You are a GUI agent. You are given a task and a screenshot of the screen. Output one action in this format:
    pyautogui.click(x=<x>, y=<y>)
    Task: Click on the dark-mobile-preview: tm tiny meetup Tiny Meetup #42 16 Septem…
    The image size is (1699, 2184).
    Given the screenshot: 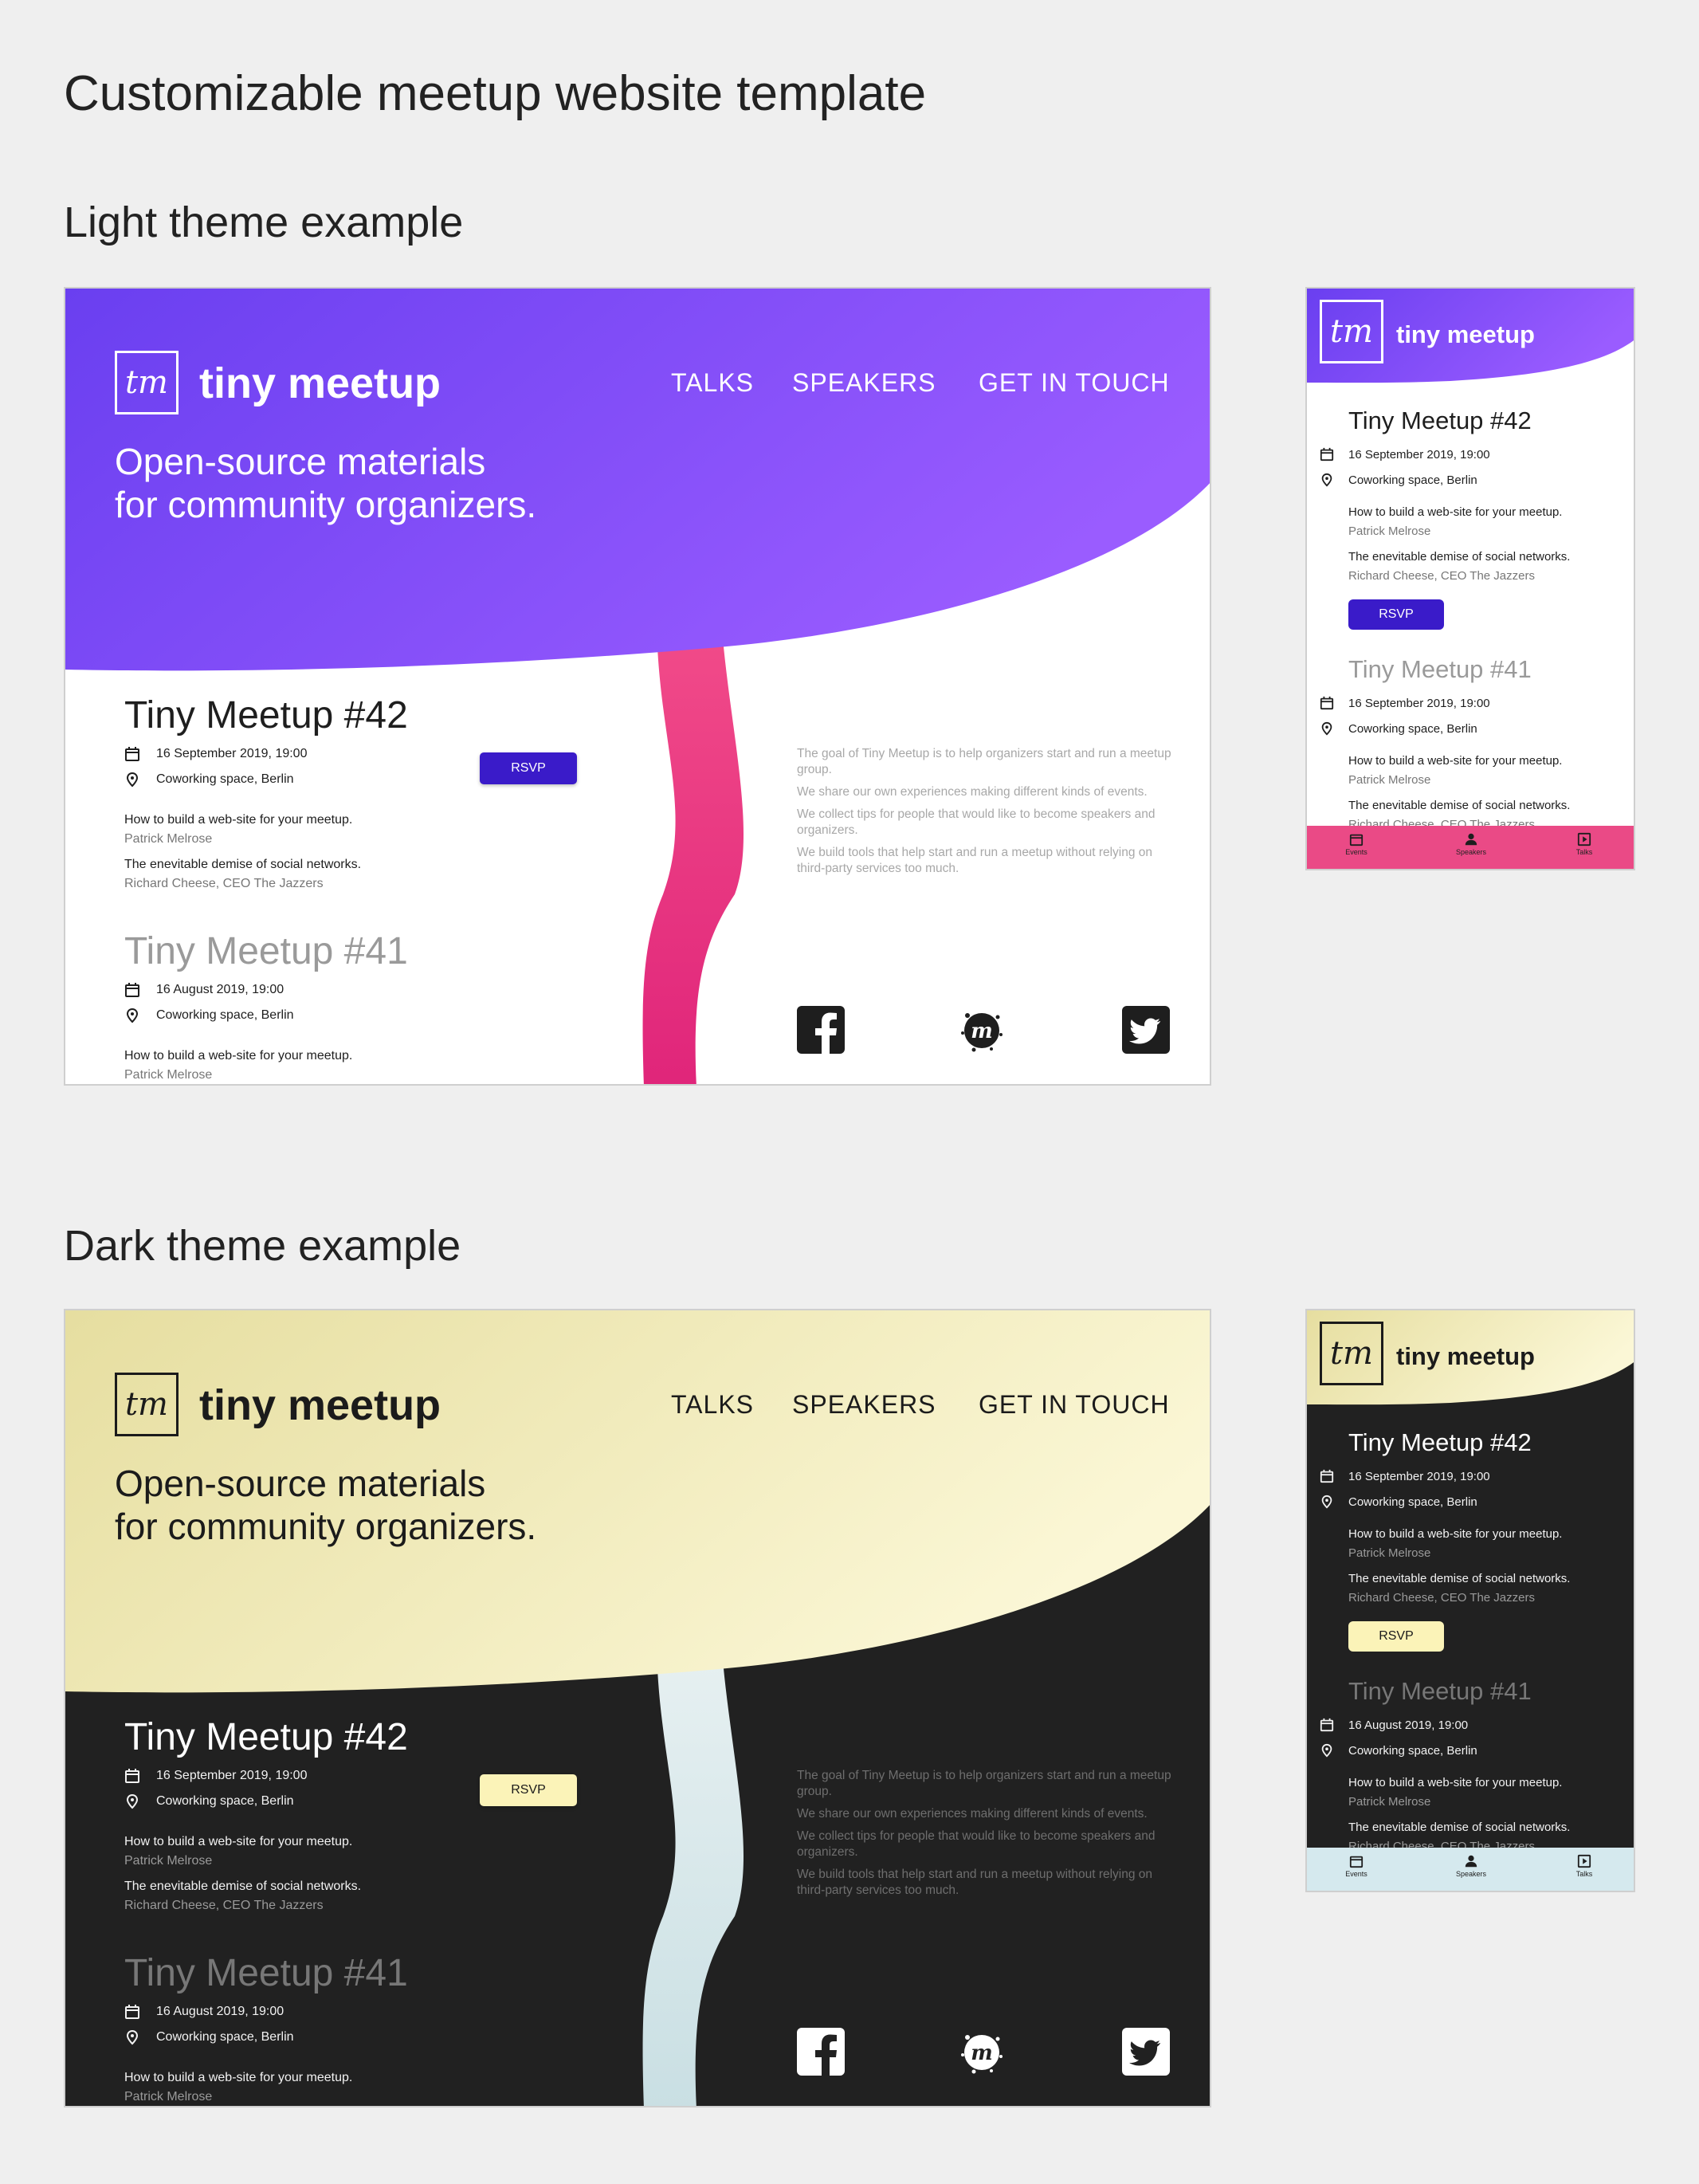 What is the action you would take?
    pyautogui.click(x=1470, y=1600)
    